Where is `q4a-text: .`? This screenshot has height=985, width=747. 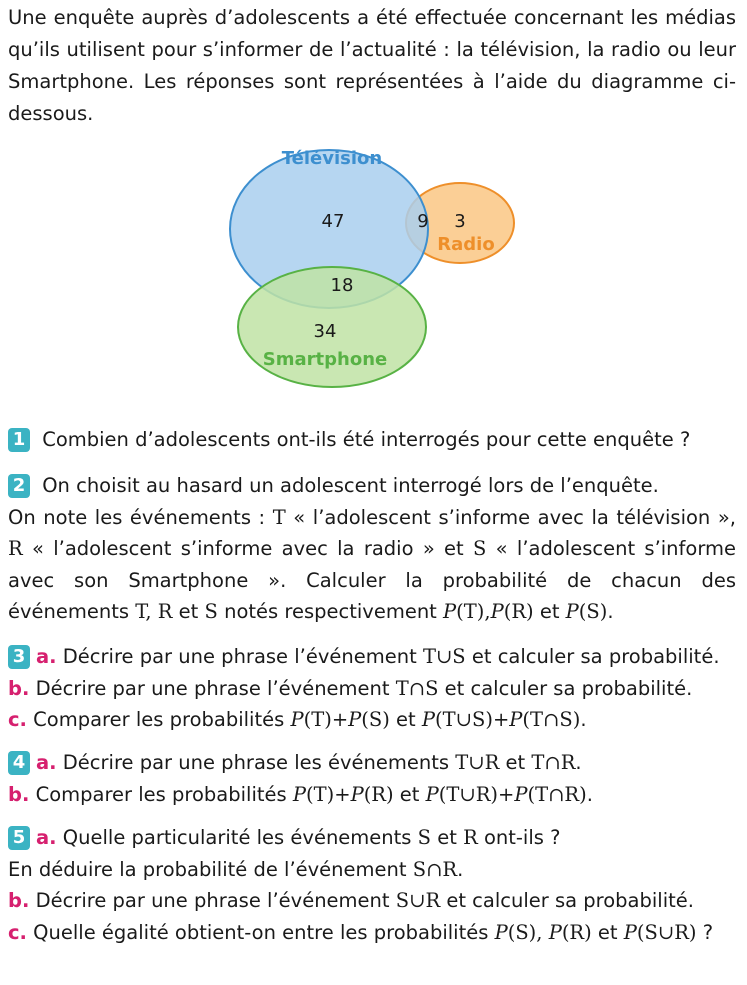
q4a-text: . is located at coordinates (578, 762).